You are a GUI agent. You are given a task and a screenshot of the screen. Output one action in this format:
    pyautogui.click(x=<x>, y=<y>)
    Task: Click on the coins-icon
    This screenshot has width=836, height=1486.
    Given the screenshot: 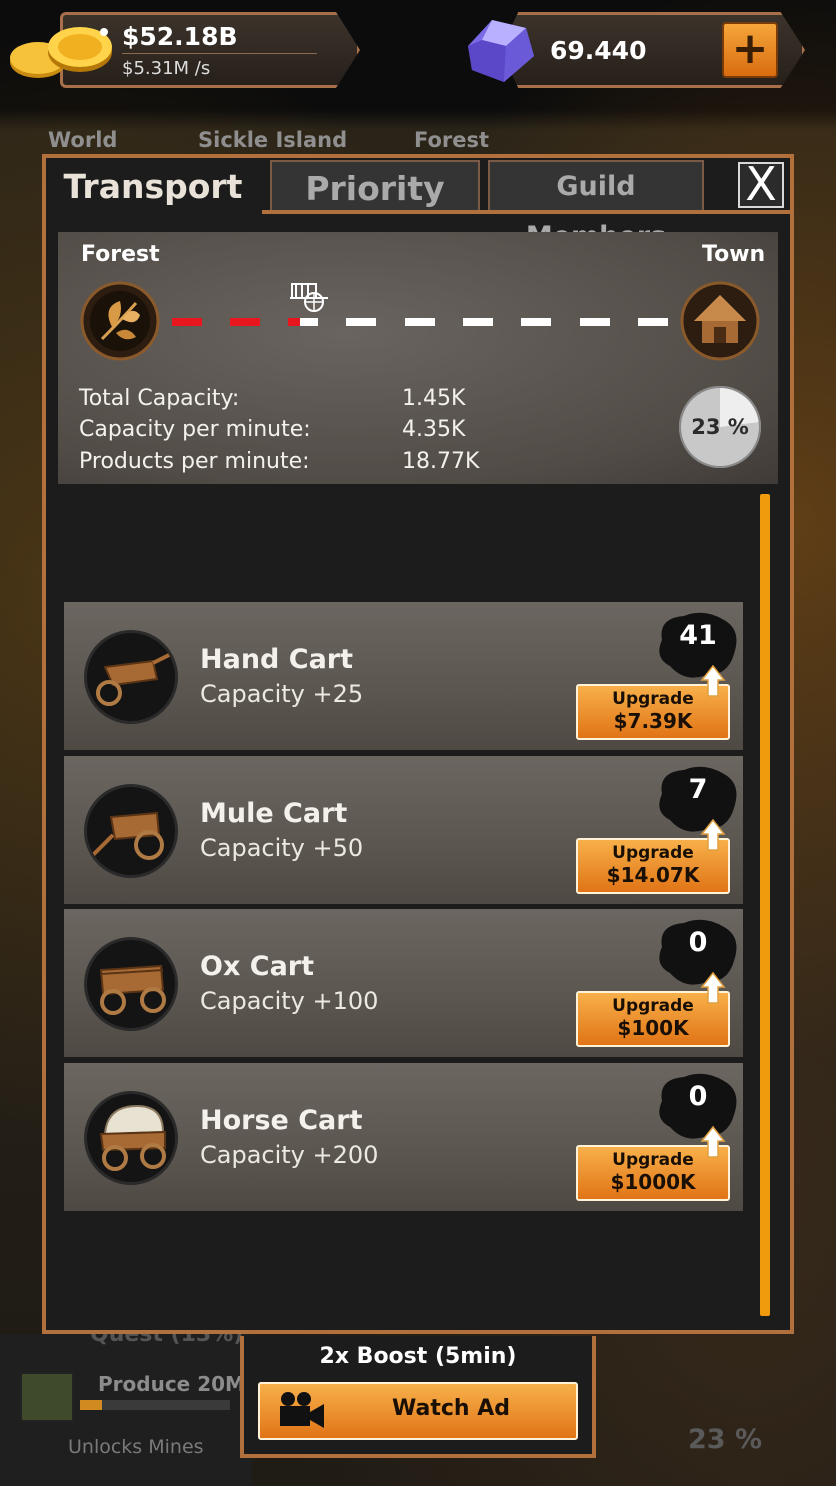 What is the action you would take?
    pyautogui.click(x=61, y=52)
    